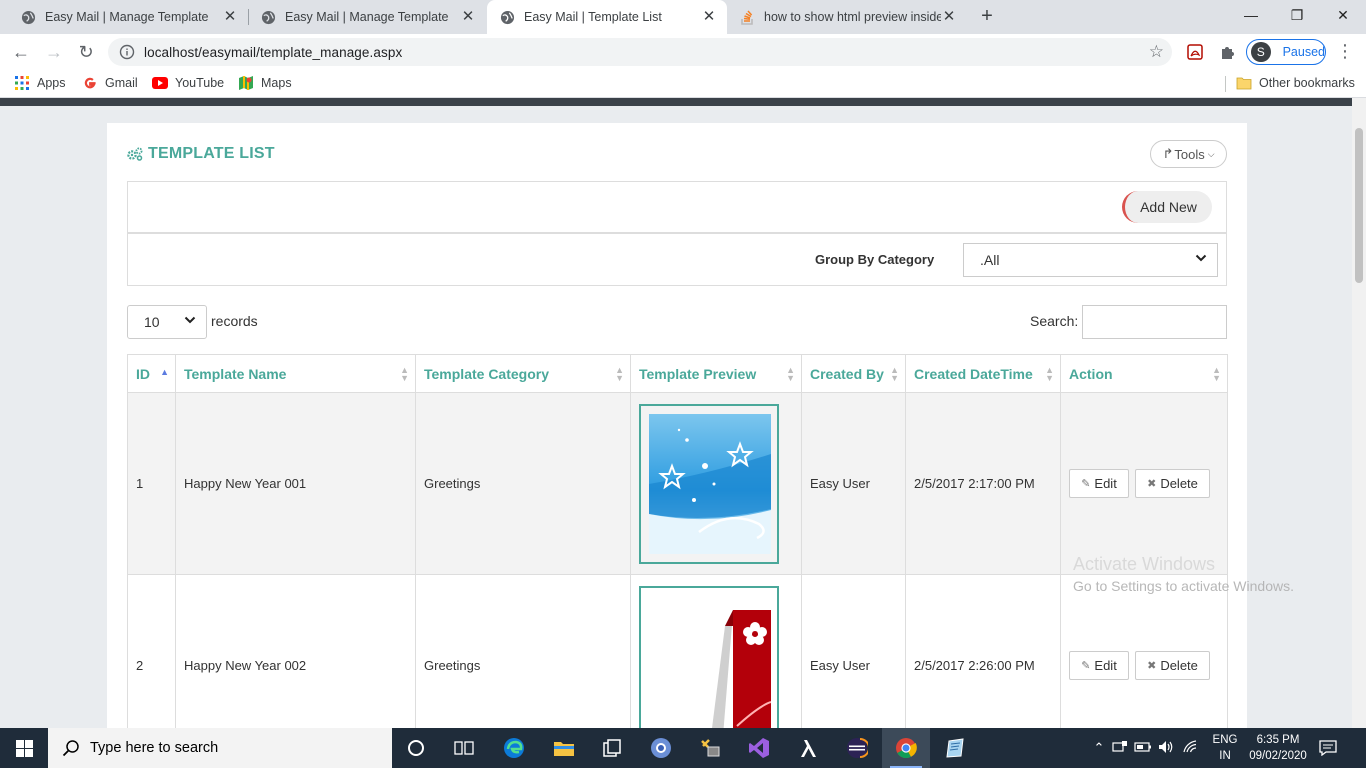 This screenshot has width=1366, height=768. I want to click on tools-label: Tools, so click(1189, 154).